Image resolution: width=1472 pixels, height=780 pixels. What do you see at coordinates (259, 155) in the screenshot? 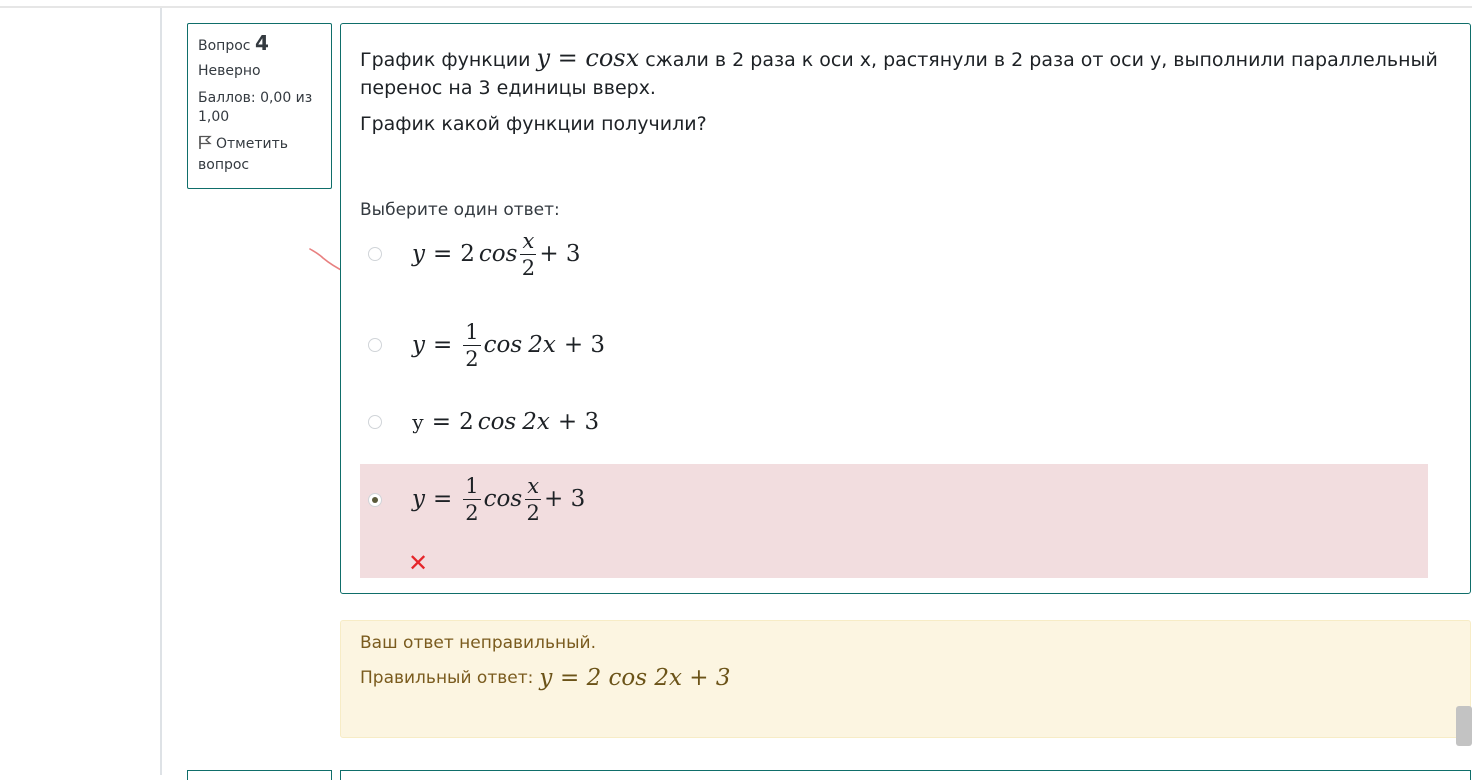
I see `flag-question-link: Отметить вопрос` at bounding box center [259, 155].